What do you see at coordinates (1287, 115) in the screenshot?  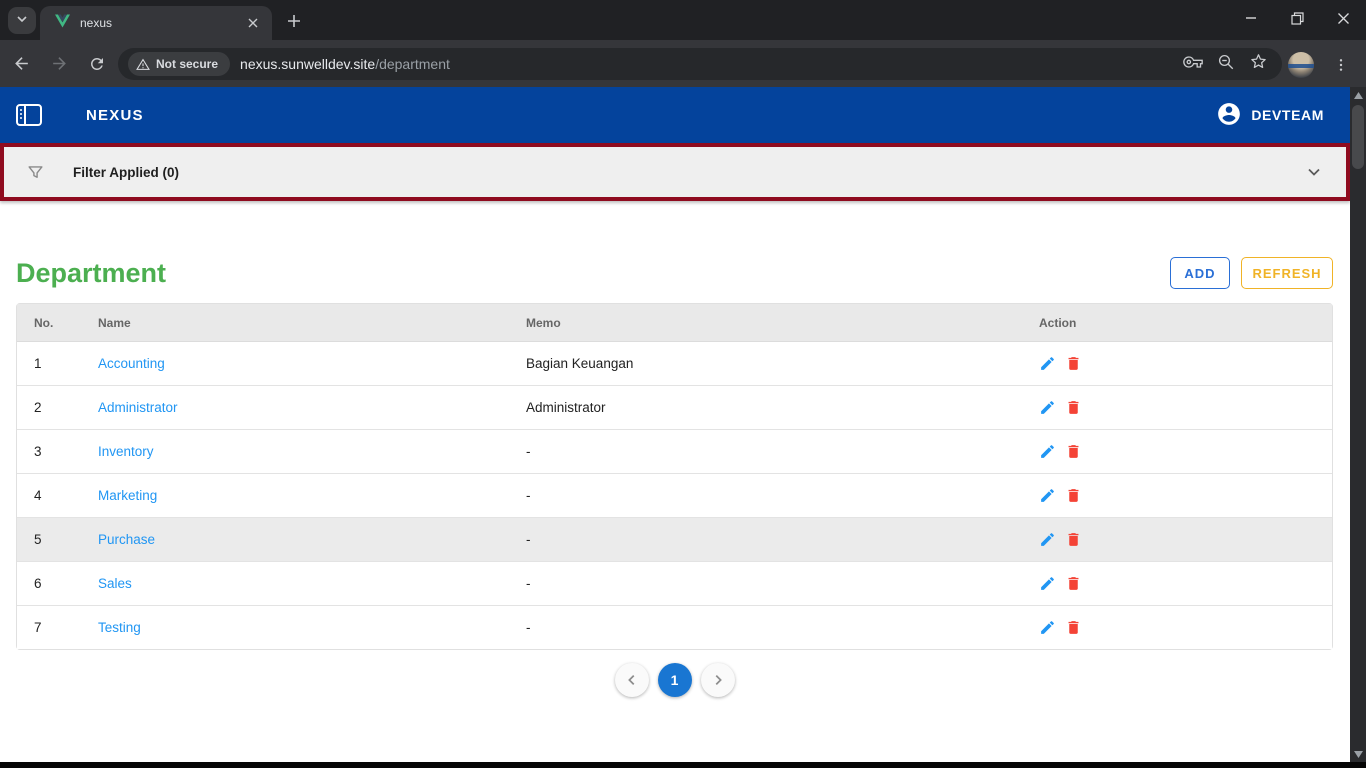 I see `user-name: DEVTEAM` at bounding box center [1287, 115].